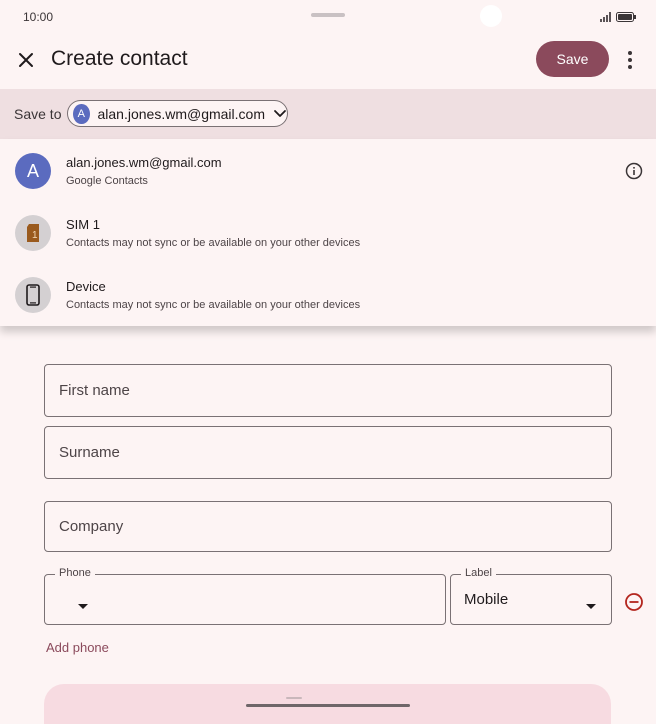 Image resolution: width=656 pixels, height=724 pixels. Describe the element at coordinates (94, 390) in the screenshot. I see `first-name-placeholder: First name` at that location.